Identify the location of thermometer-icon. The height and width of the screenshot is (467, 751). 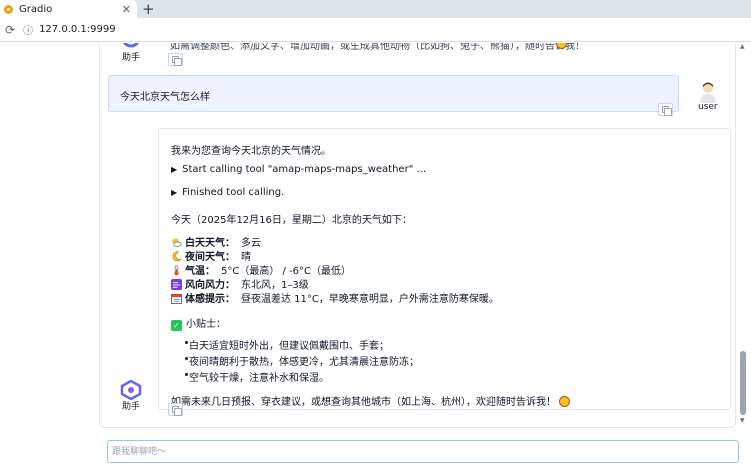
(176, 270).